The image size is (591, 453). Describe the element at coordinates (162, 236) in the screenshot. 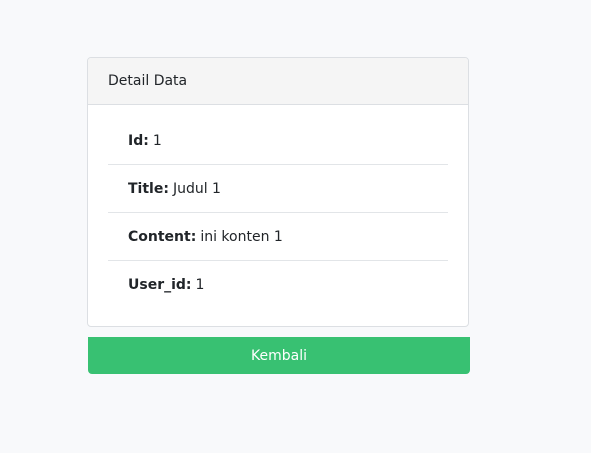

I see `detail-label: Content:` at that location.